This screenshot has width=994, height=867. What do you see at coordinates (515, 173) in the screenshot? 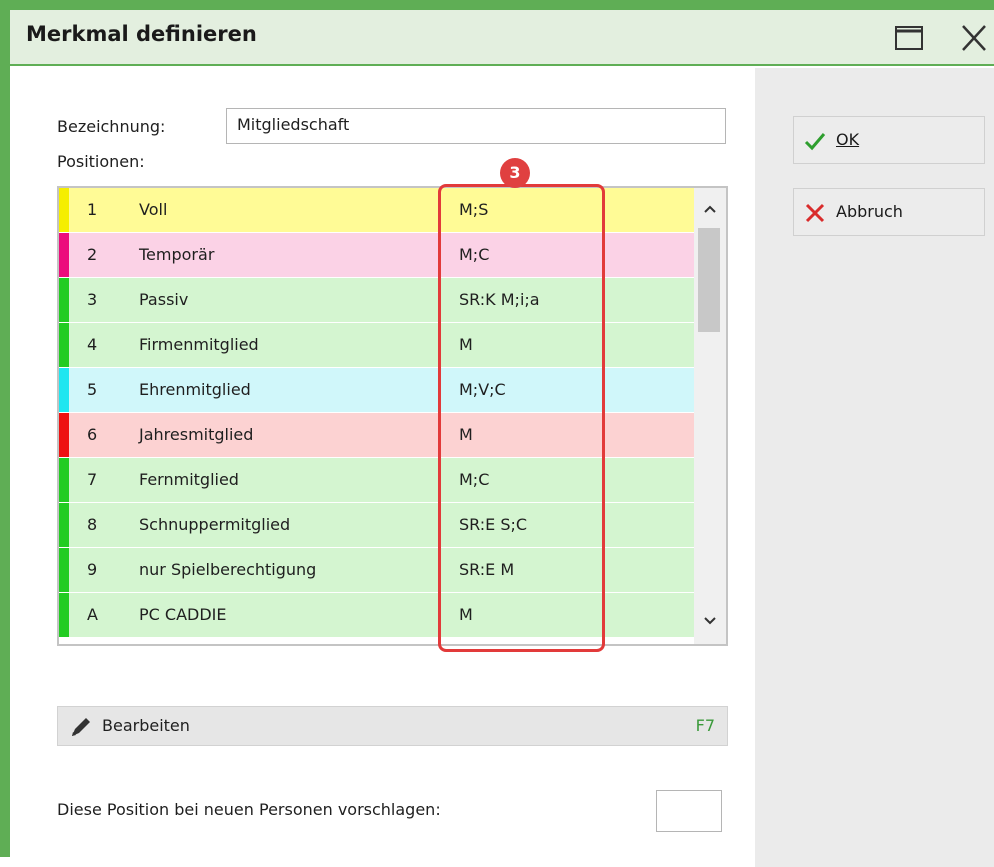
I see `annotation-badge: 3` at bounding box center [515, 173].